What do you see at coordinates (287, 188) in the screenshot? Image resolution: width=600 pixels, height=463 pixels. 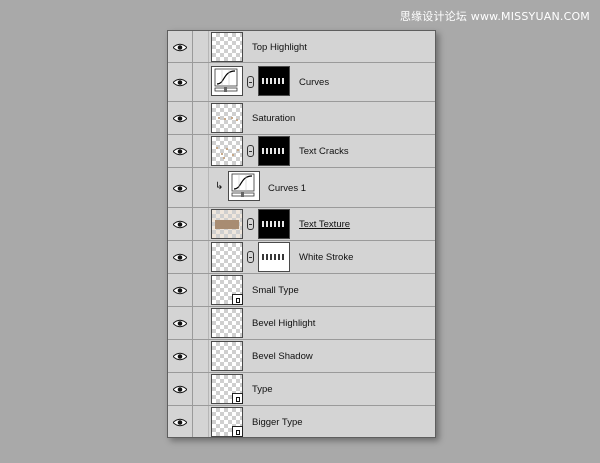 I see `layer-name: Curves 1` at bounding box center [287, 188].